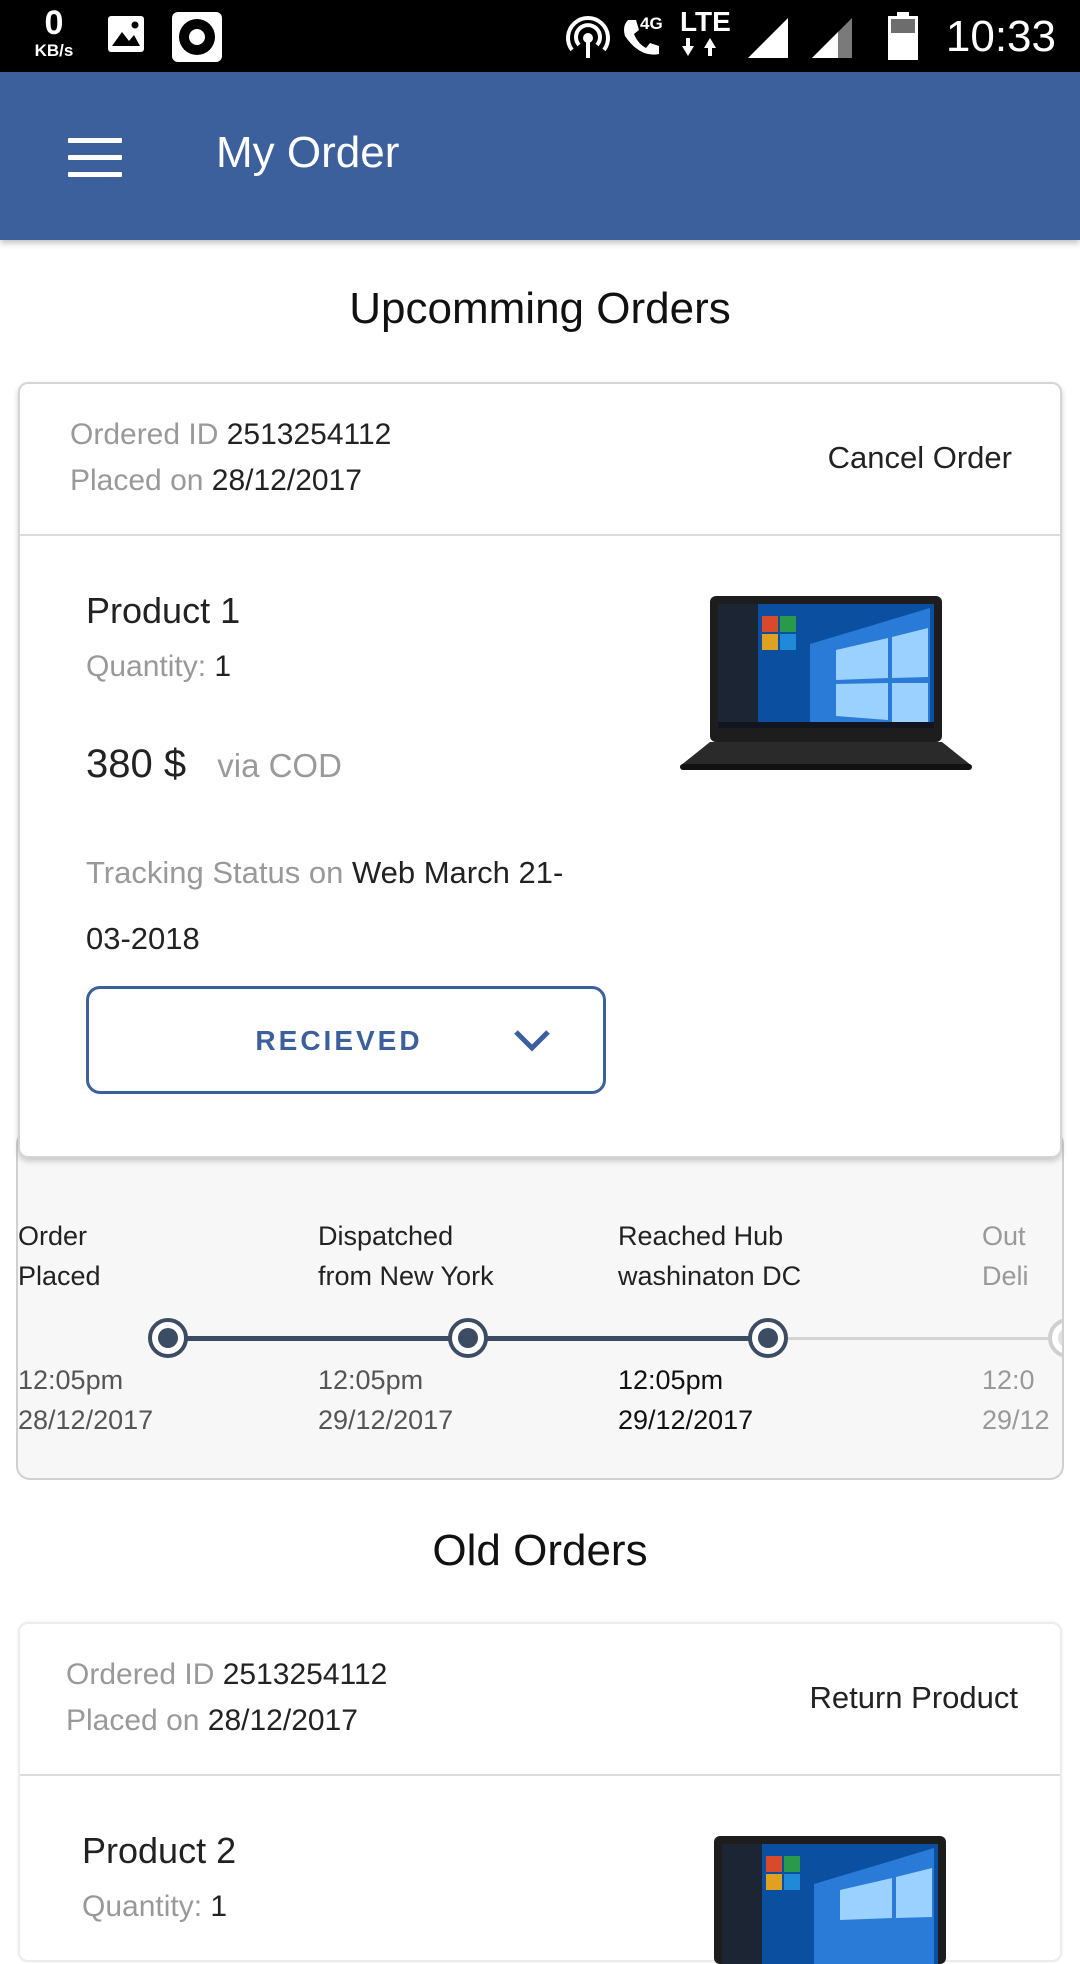 The height and width of the screenshot is (1964, 1080). Describe the element at coordinates (86, 1400) in the screenshot. I see `step-time: 12:05pm 28/12/2017` at that location.